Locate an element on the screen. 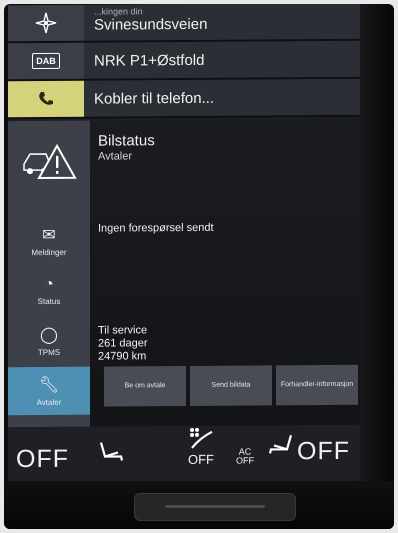 This screenshot has height=533, width=398. dealer-info-button: Forhandler-informasjon is located at coordinates (317, 385).